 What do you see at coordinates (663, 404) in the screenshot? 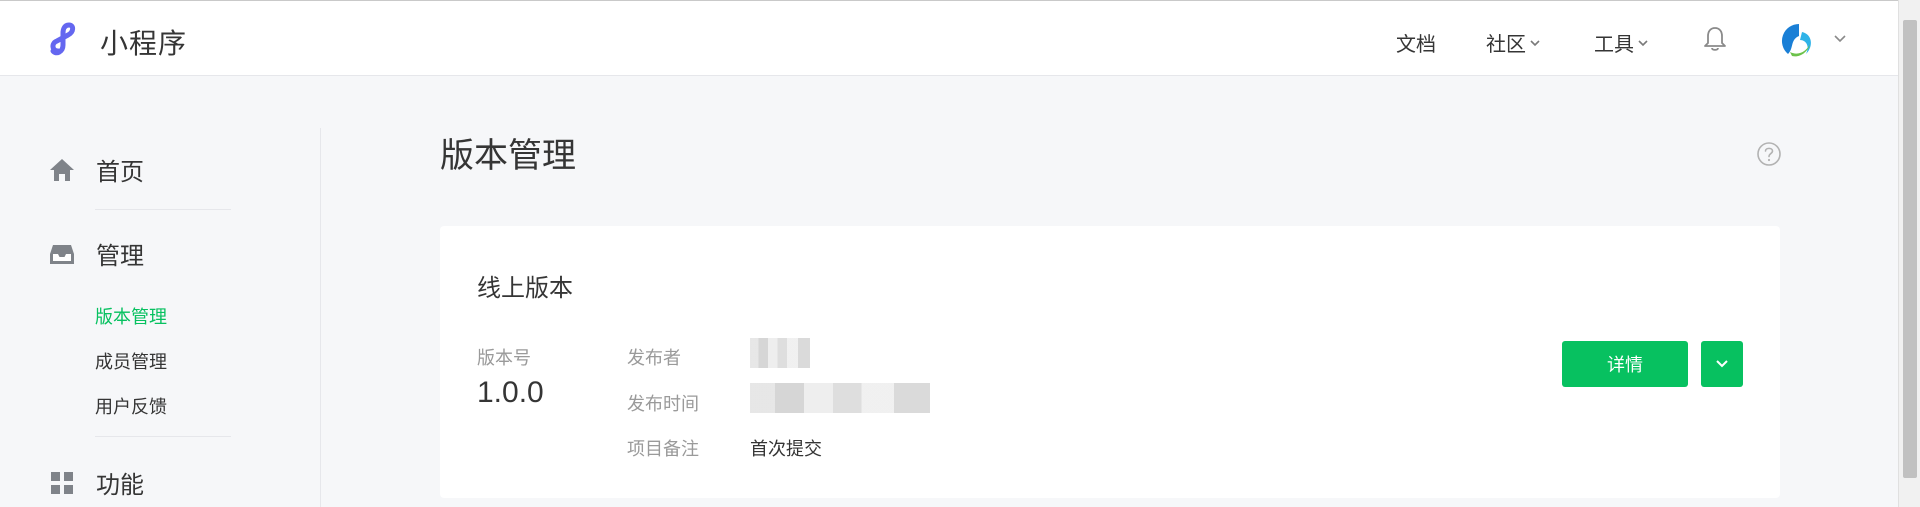
I see `publish-time-label: 发布时间` at bounding box center [663, 404].